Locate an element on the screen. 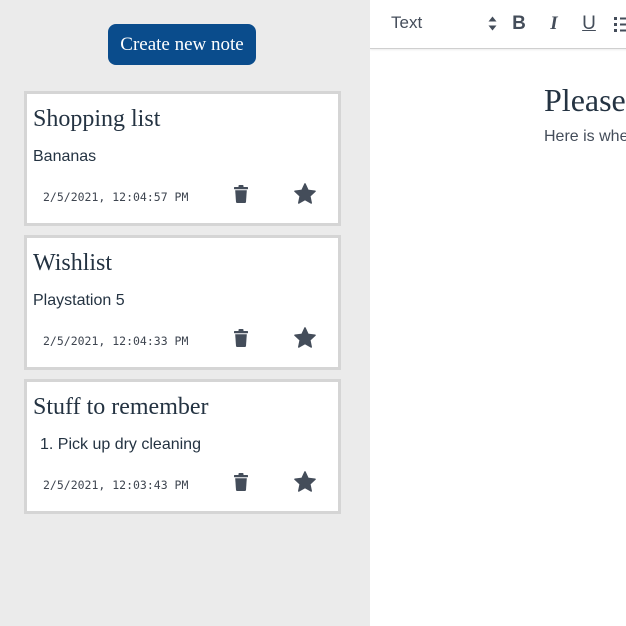 The height and width of the screenshot is (626, 626). italic-button: I is located at coordinates (554, 24).